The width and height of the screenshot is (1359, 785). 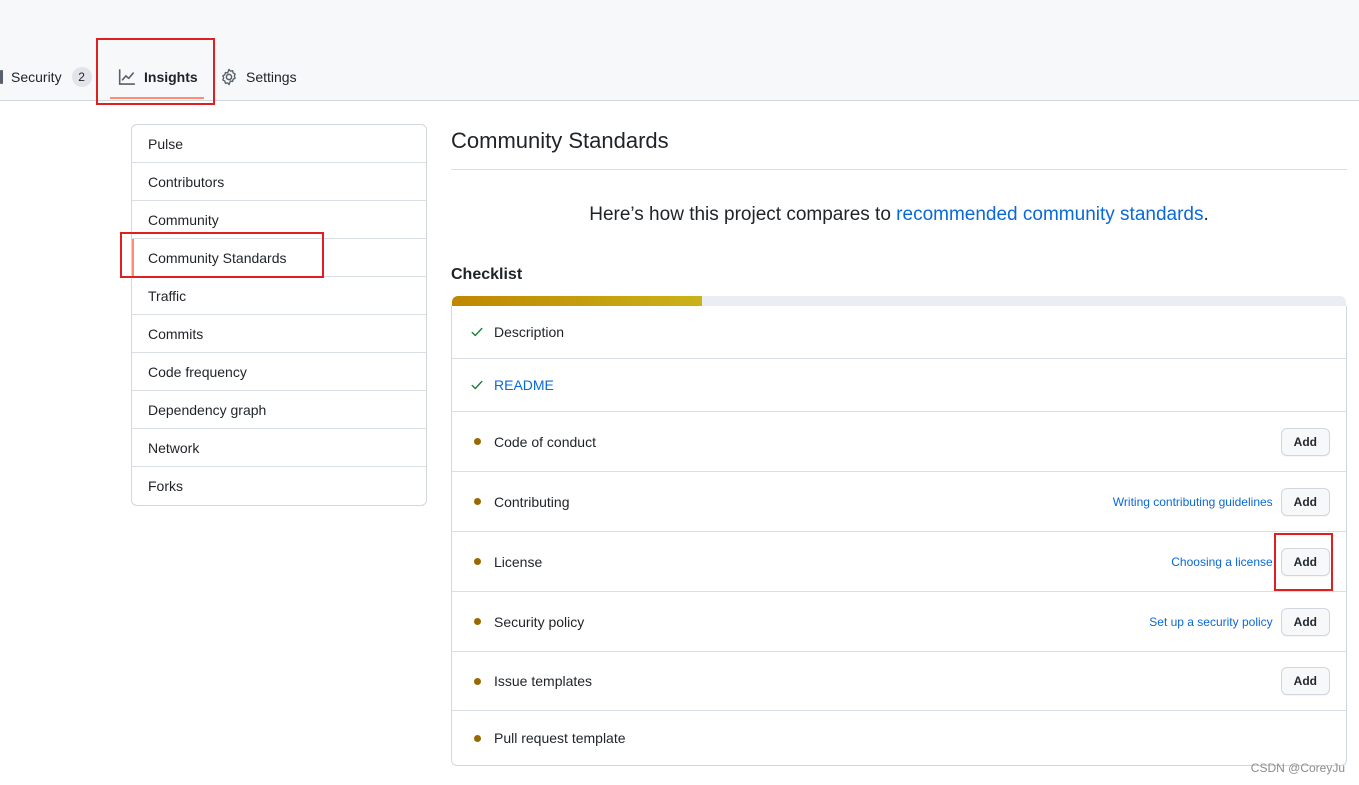 I want to click on sidebar-item-label: Contributors, so click(x=186, y=181).